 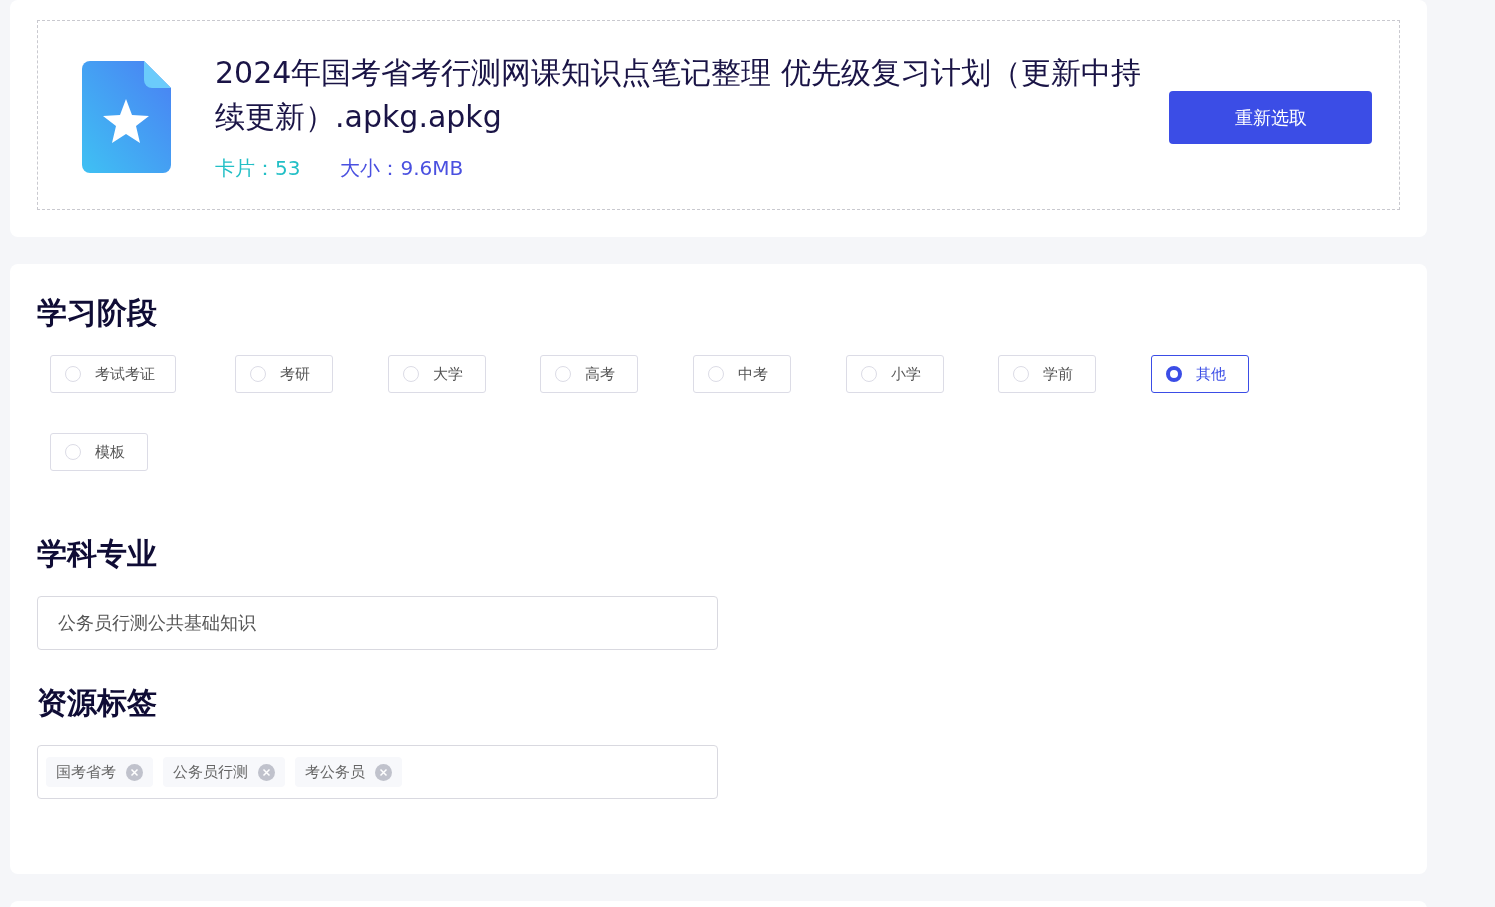 I want to click on tag-label: 国考省考, so click(x=86, y=772).